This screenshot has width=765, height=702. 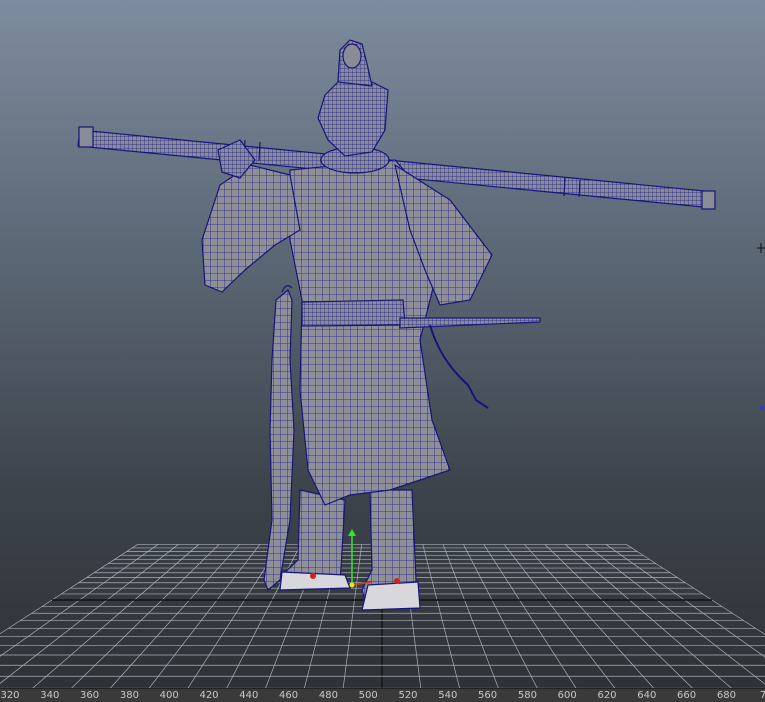 I want to click on timeline-tick: 480, so click(x=328, y=695).